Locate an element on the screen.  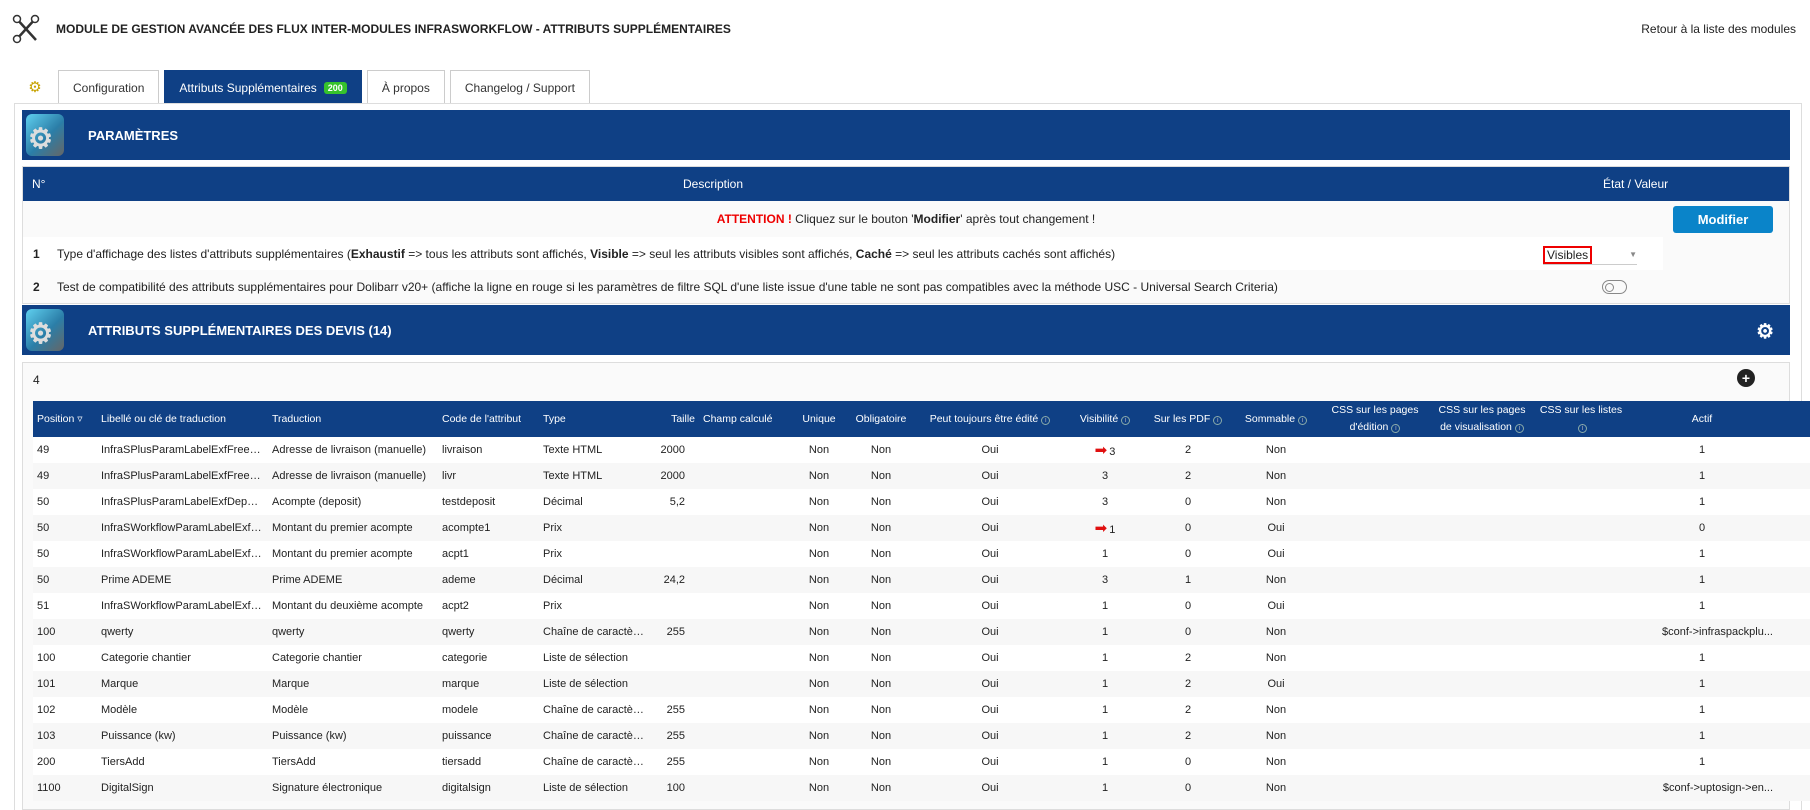
column-header: Position ▿ is located at coordinates (65, 419).